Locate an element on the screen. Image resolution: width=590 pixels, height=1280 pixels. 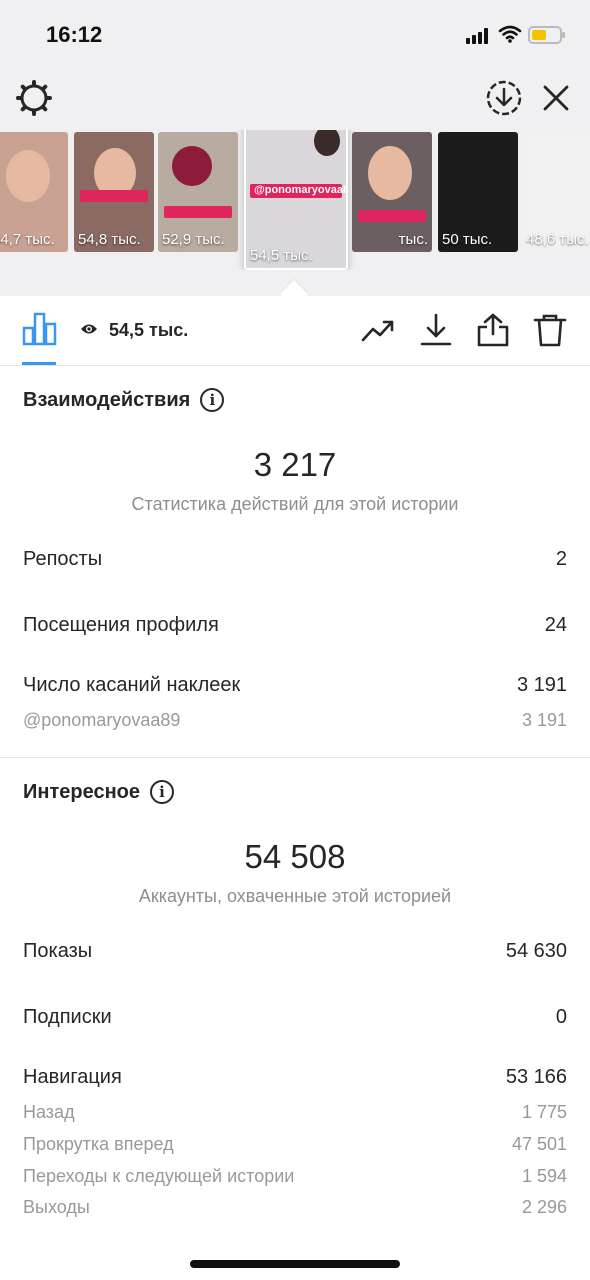
stat-label: Навигация is located at coordinates (72, 1077).